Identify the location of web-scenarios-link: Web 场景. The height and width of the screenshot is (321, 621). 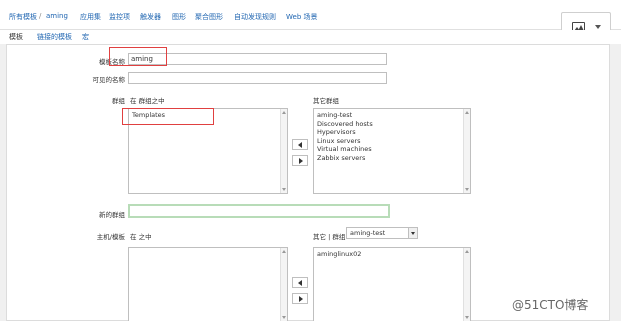
(302, 17).